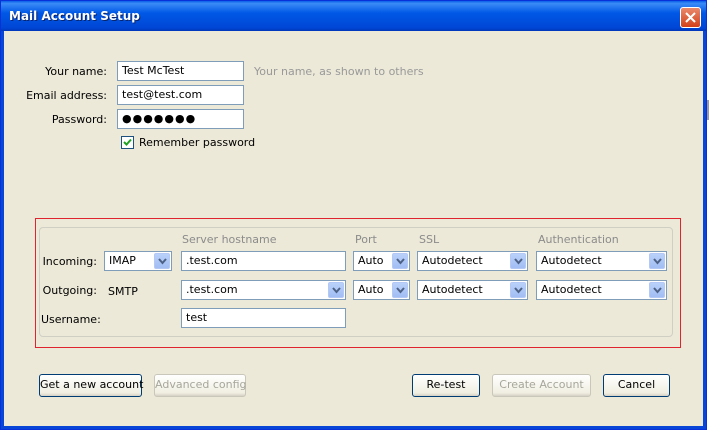  Describe the element at coordinates (429, 239) in the screenshot. I see `col-ssl-header: SSL` at that location.